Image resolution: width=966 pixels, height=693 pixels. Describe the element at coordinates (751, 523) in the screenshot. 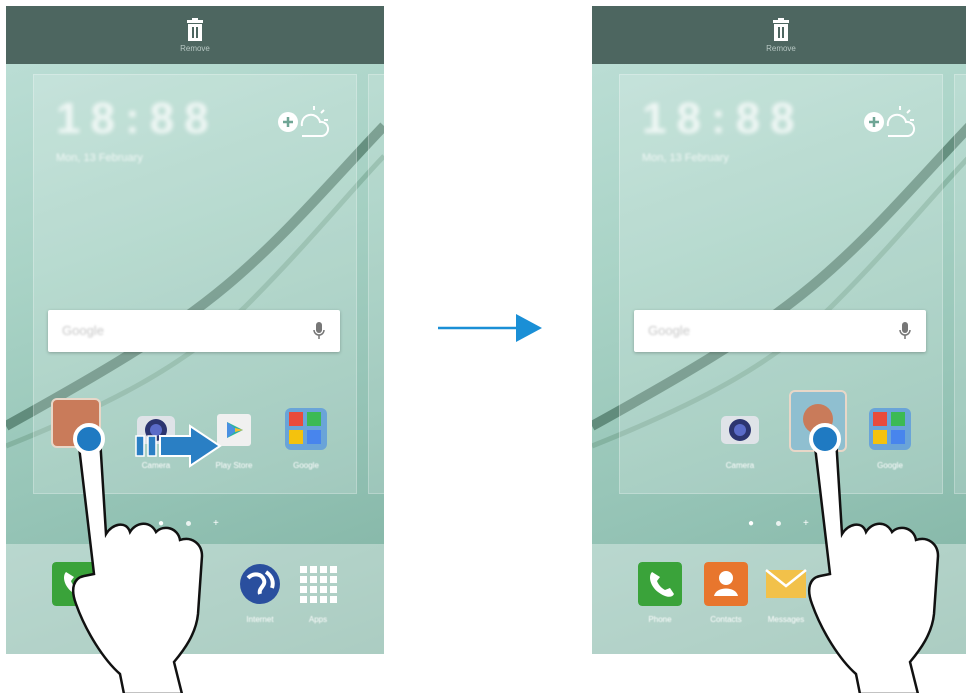

I see `home-indicator-icon: ●` at that location.